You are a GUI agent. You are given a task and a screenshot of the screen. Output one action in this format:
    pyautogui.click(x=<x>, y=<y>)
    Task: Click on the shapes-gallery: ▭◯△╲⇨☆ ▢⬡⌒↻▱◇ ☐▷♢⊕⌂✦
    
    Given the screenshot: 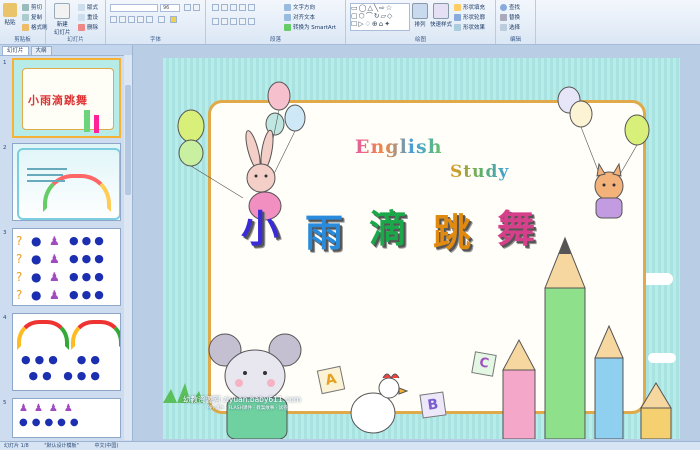 What is the action you would take?
    pyautogui.click(x=380, y=17)
    